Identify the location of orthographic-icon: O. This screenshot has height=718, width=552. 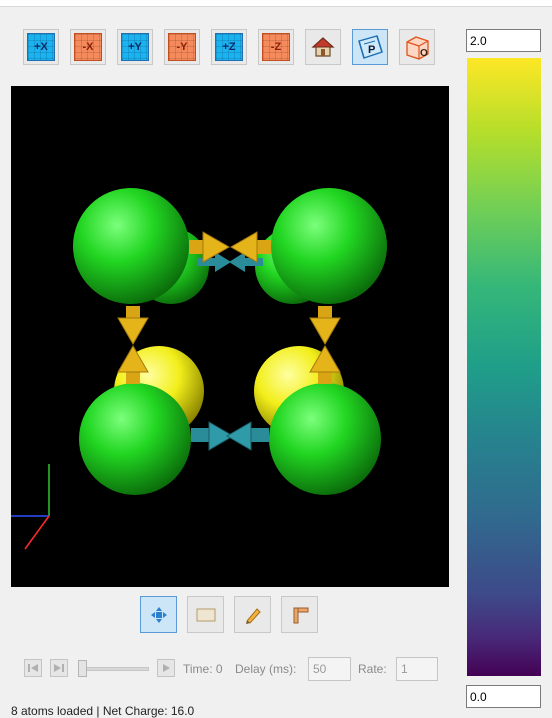
(417, 48).